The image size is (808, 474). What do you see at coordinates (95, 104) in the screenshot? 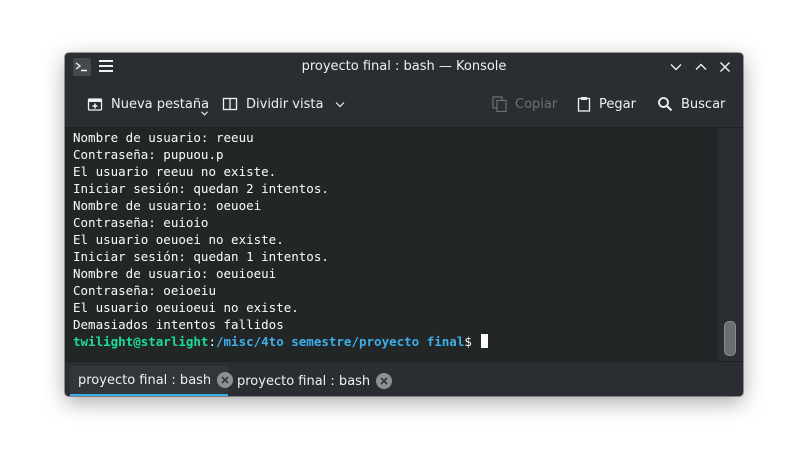
I see `new-tab-icon` at bounding box center [95, 104].